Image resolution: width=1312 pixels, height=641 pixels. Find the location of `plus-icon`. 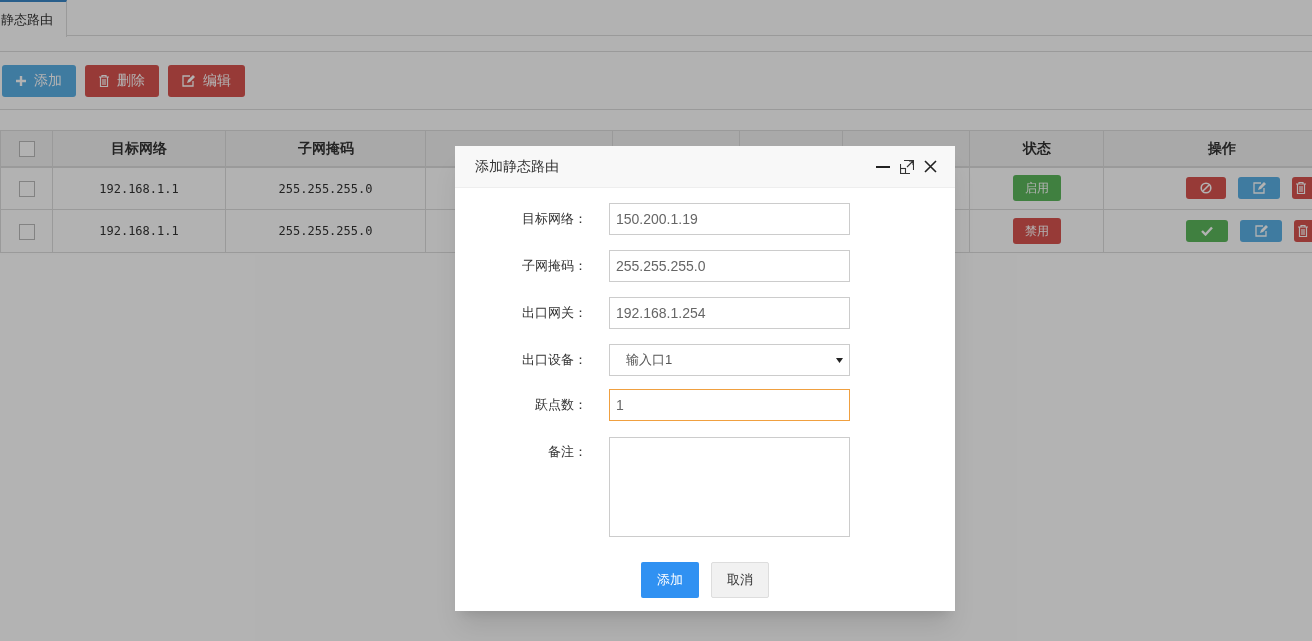

plus-icon is located at coordinates (21, 80).